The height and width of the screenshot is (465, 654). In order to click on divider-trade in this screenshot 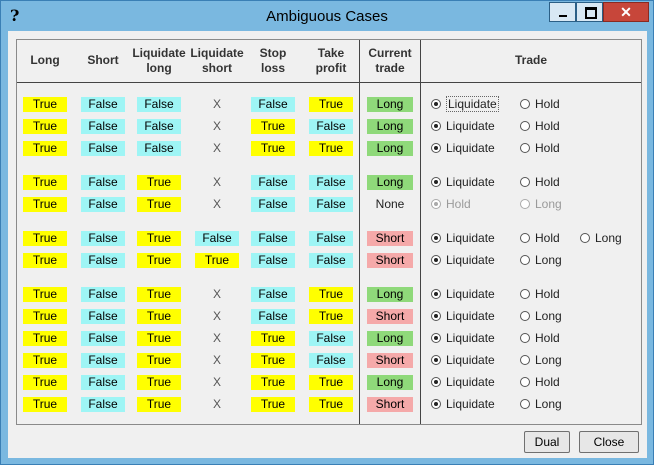, I will do `click(420, 232)`.